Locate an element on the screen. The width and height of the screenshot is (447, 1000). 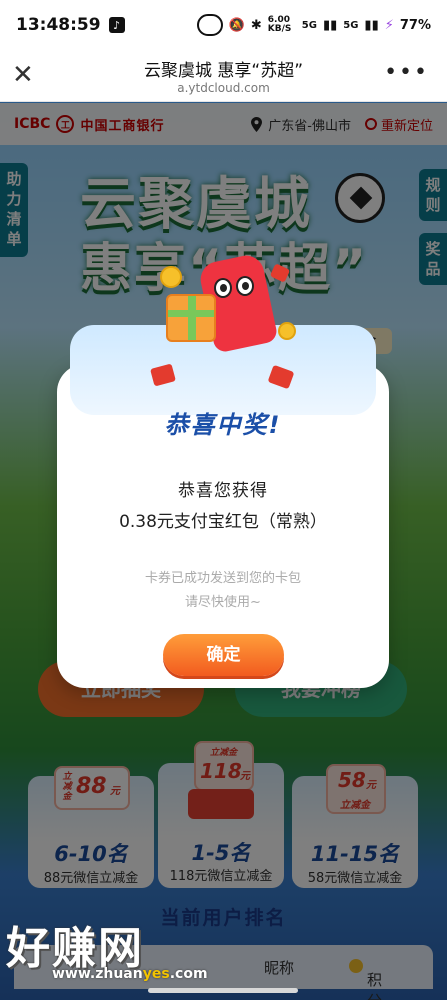
signal-bars-icon: ▮▮ is located at coordinates (330, 25).